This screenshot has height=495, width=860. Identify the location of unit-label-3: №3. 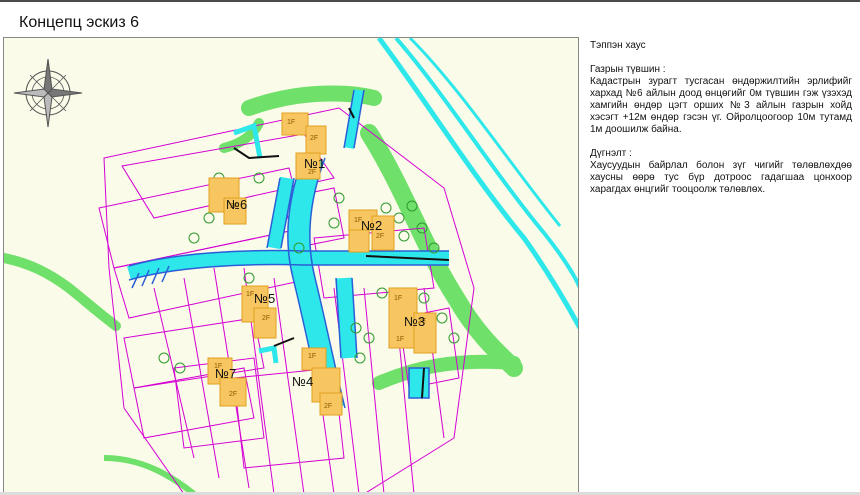
(414, 321).